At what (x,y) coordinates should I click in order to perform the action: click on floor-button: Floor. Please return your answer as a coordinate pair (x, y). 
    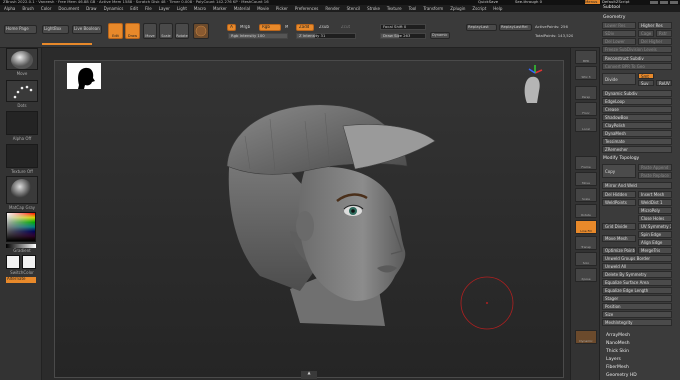
    Looking at the image, I should click on (586, 109).